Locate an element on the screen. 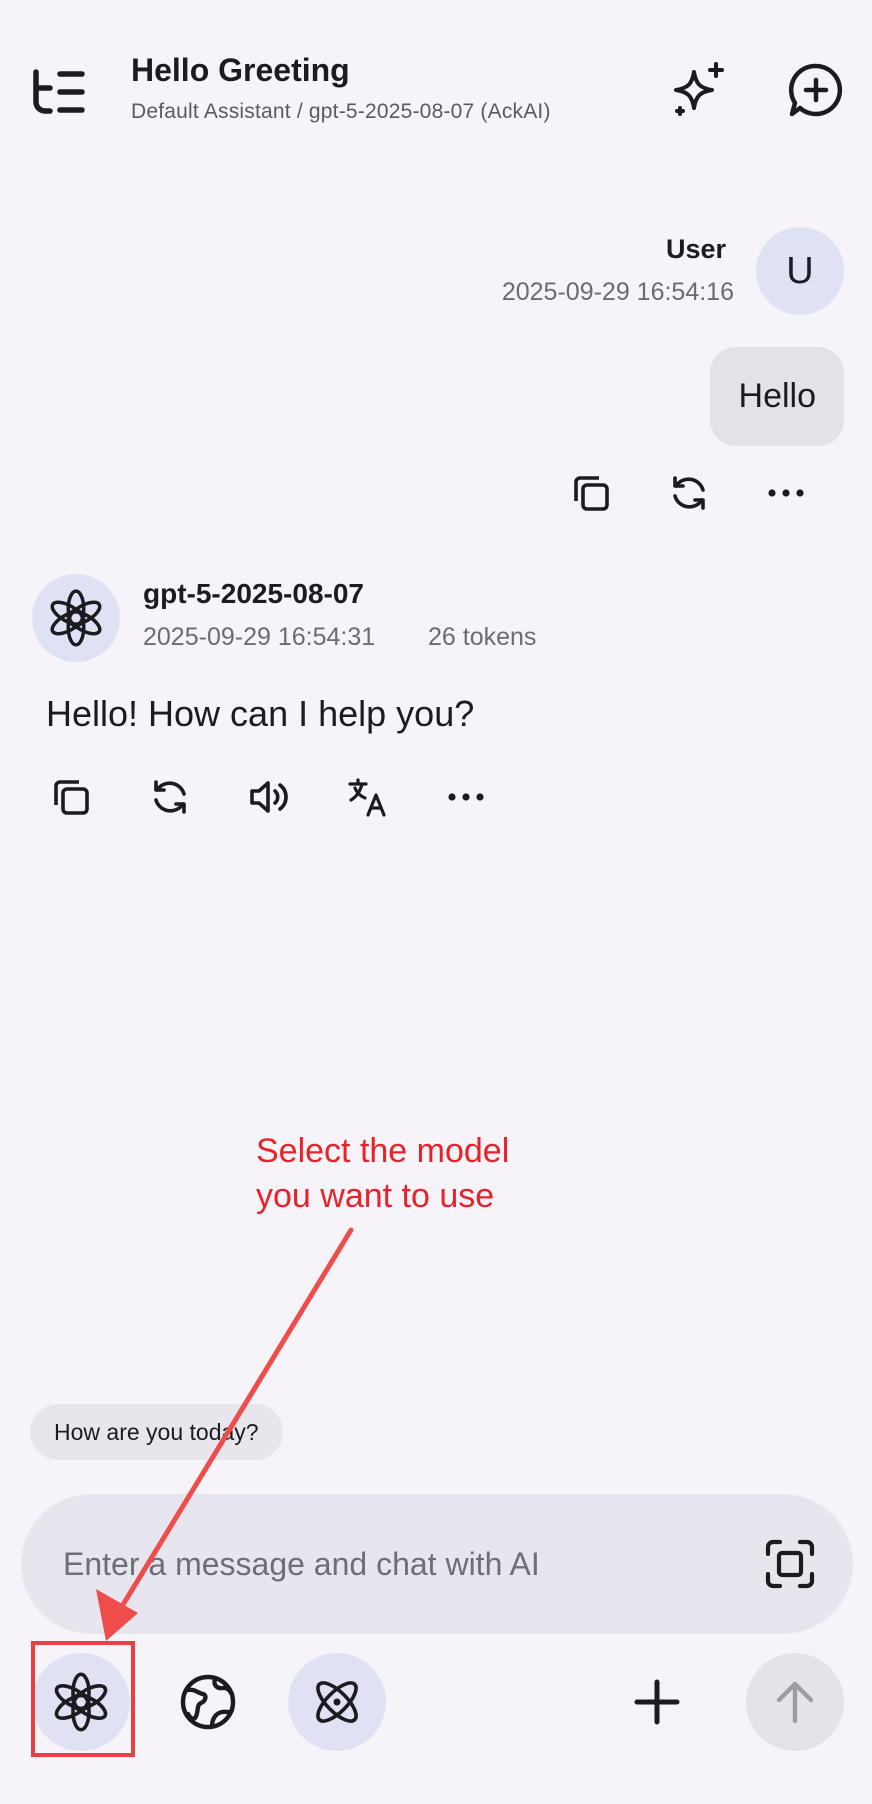 The width and height of the screenshot is (872, 1804). assistant-model-name: gpt-5-2025-08-07 is located at coordinates (253, 593).